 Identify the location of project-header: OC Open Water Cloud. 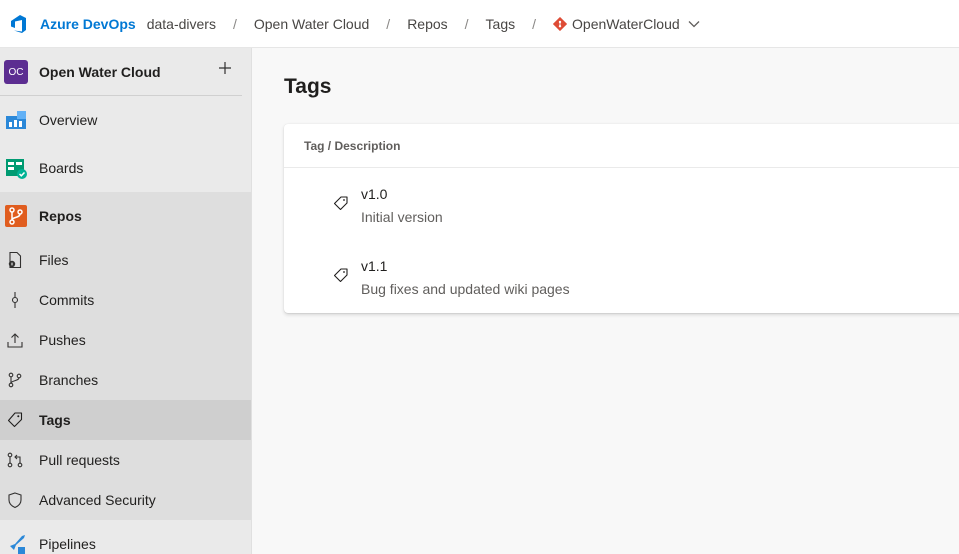
(125, 72).